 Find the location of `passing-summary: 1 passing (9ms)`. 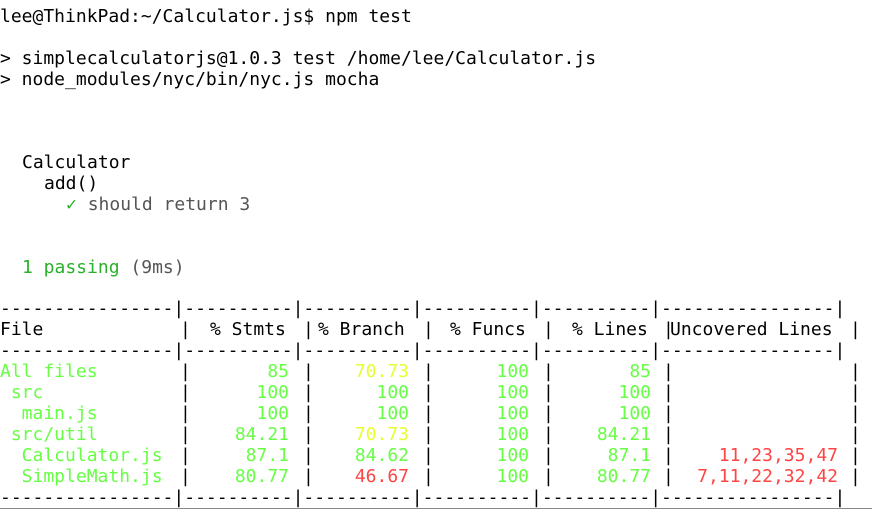

passing-summary: 1 passing (9ms) is located at coordinates (103, 267).